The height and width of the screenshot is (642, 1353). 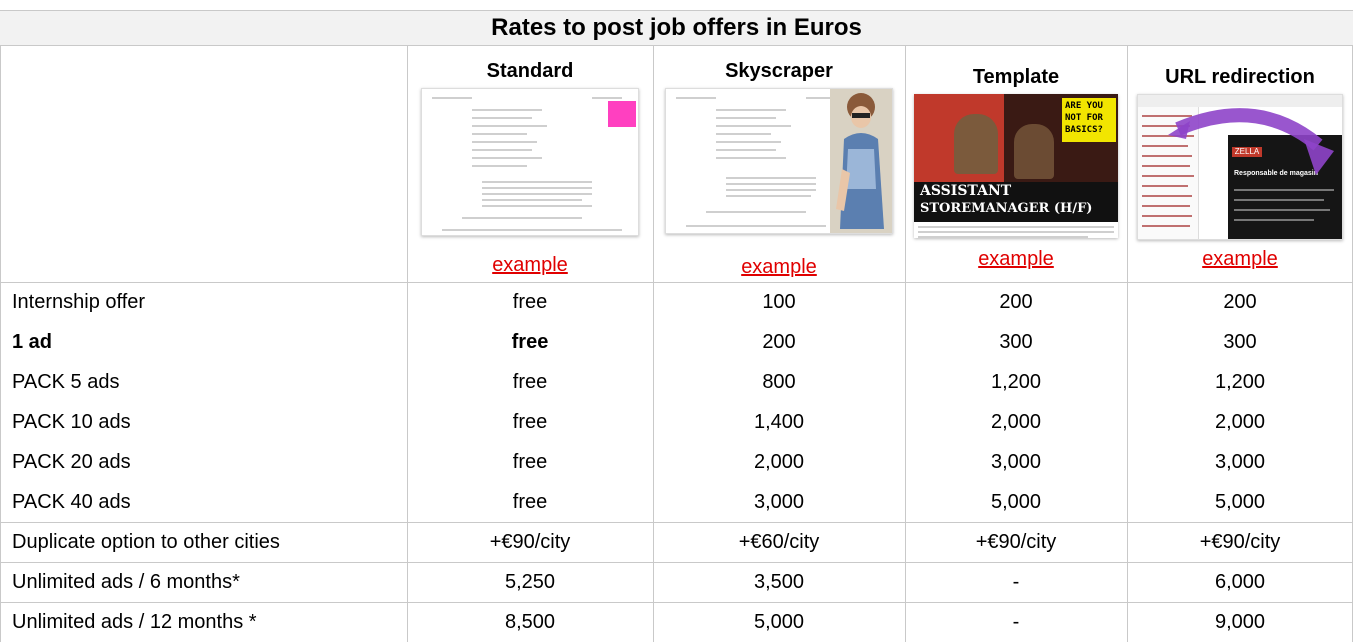 I want to click on cell-standard: 8,500, so click(x=530, y=621).